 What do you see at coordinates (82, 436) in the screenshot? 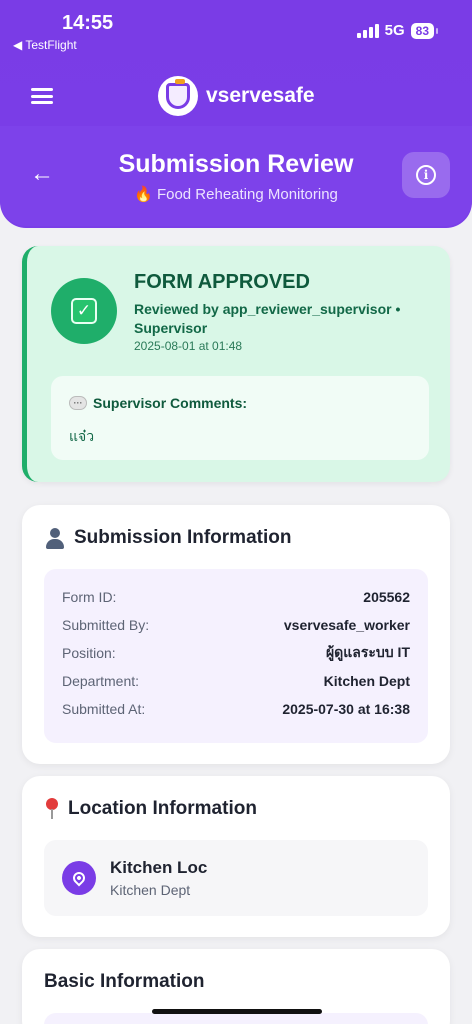
I see `comment-text: แจ๋ว` at bounding box center [82, 436].